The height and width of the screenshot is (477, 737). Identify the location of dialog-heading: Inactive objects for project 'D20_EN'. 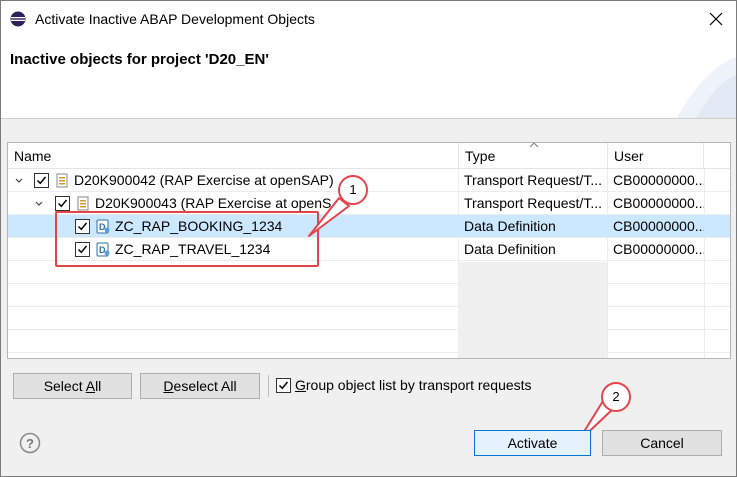
(139, 59).